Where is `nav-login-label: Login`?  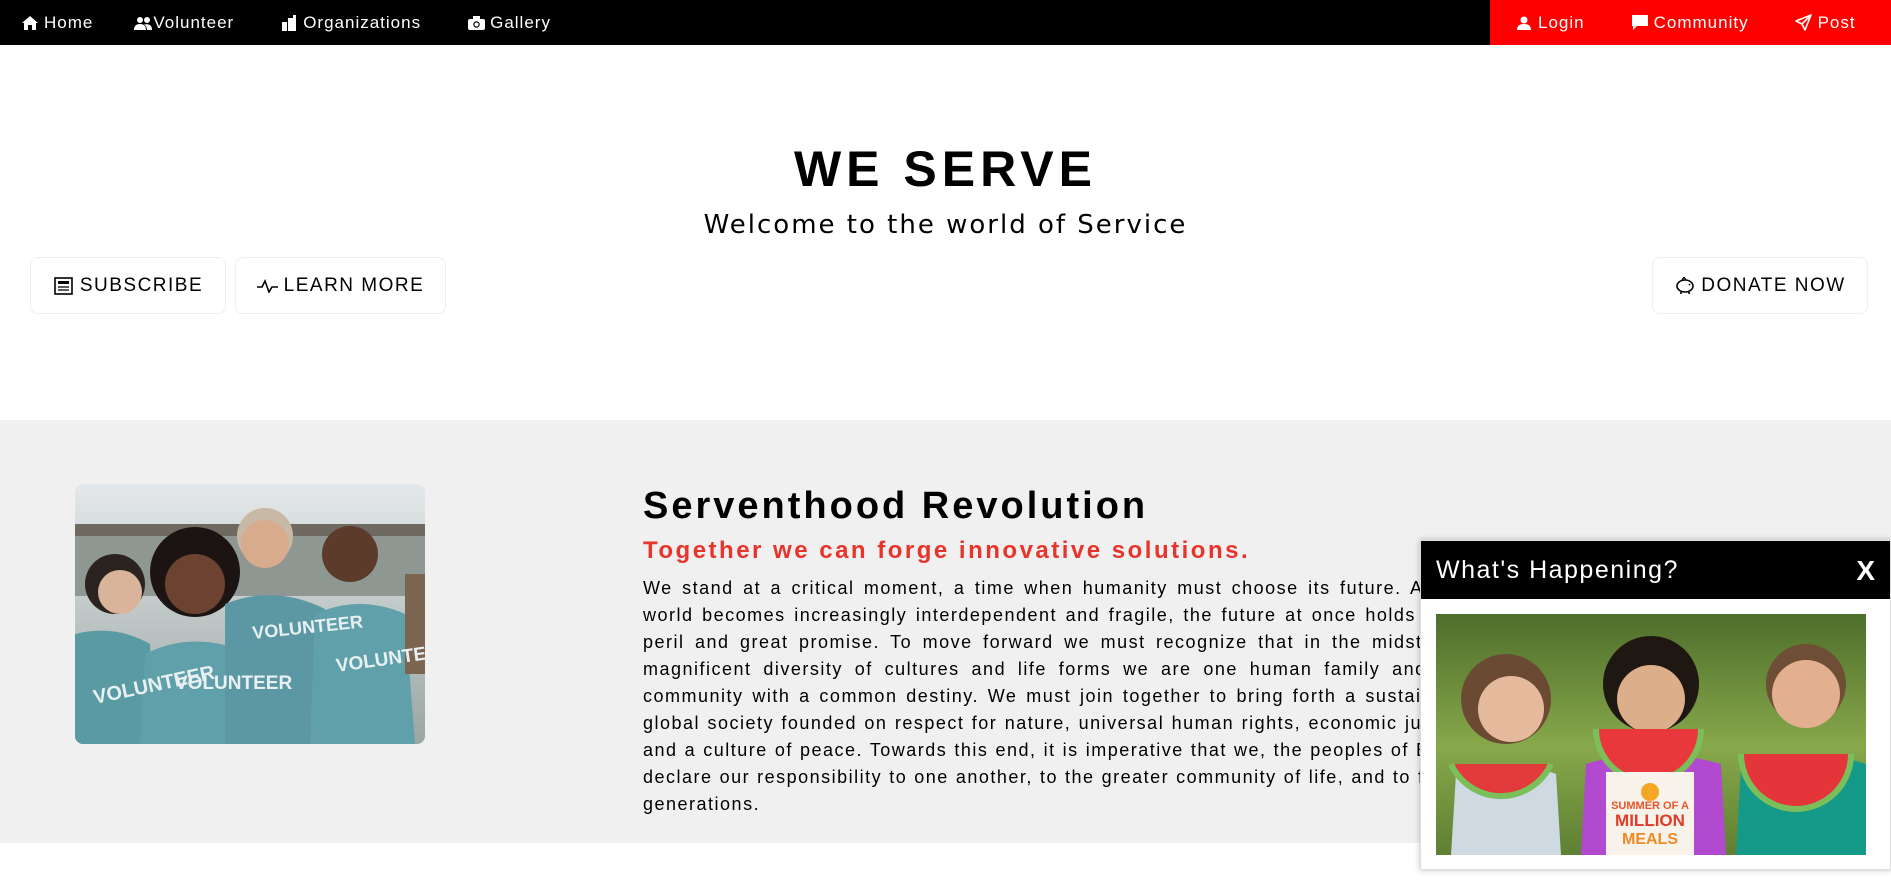 nav-login-label: Login is located at coordinates (1561, 22).